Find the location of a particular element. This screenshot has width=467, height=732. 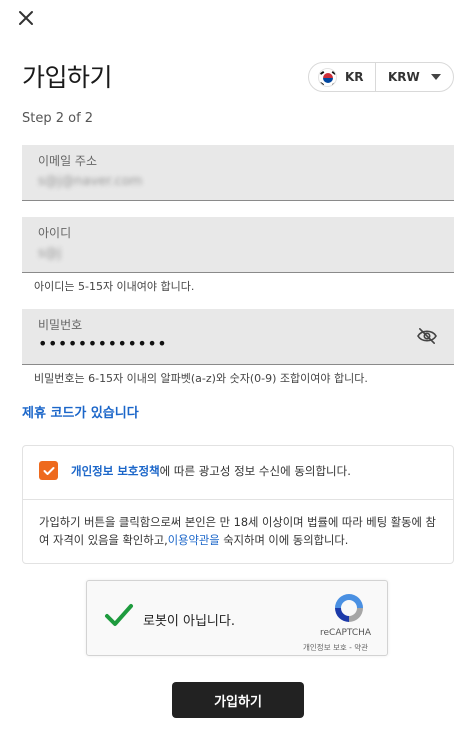

close-icon is located at coordinates (26, 18).